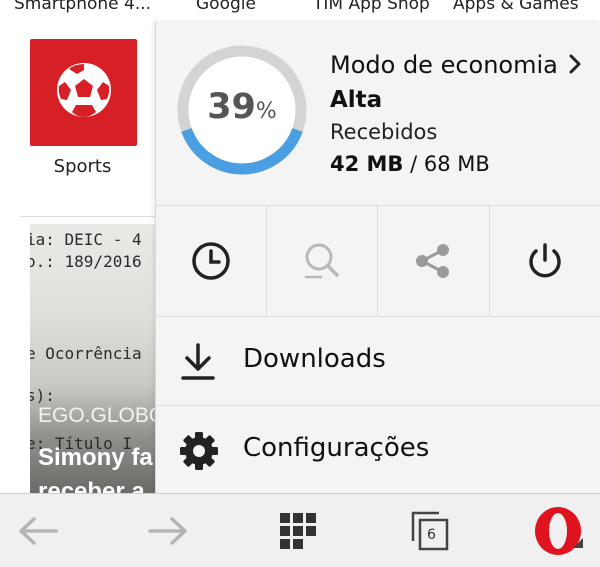  I want to click on gear-icon, so click(199, 451).